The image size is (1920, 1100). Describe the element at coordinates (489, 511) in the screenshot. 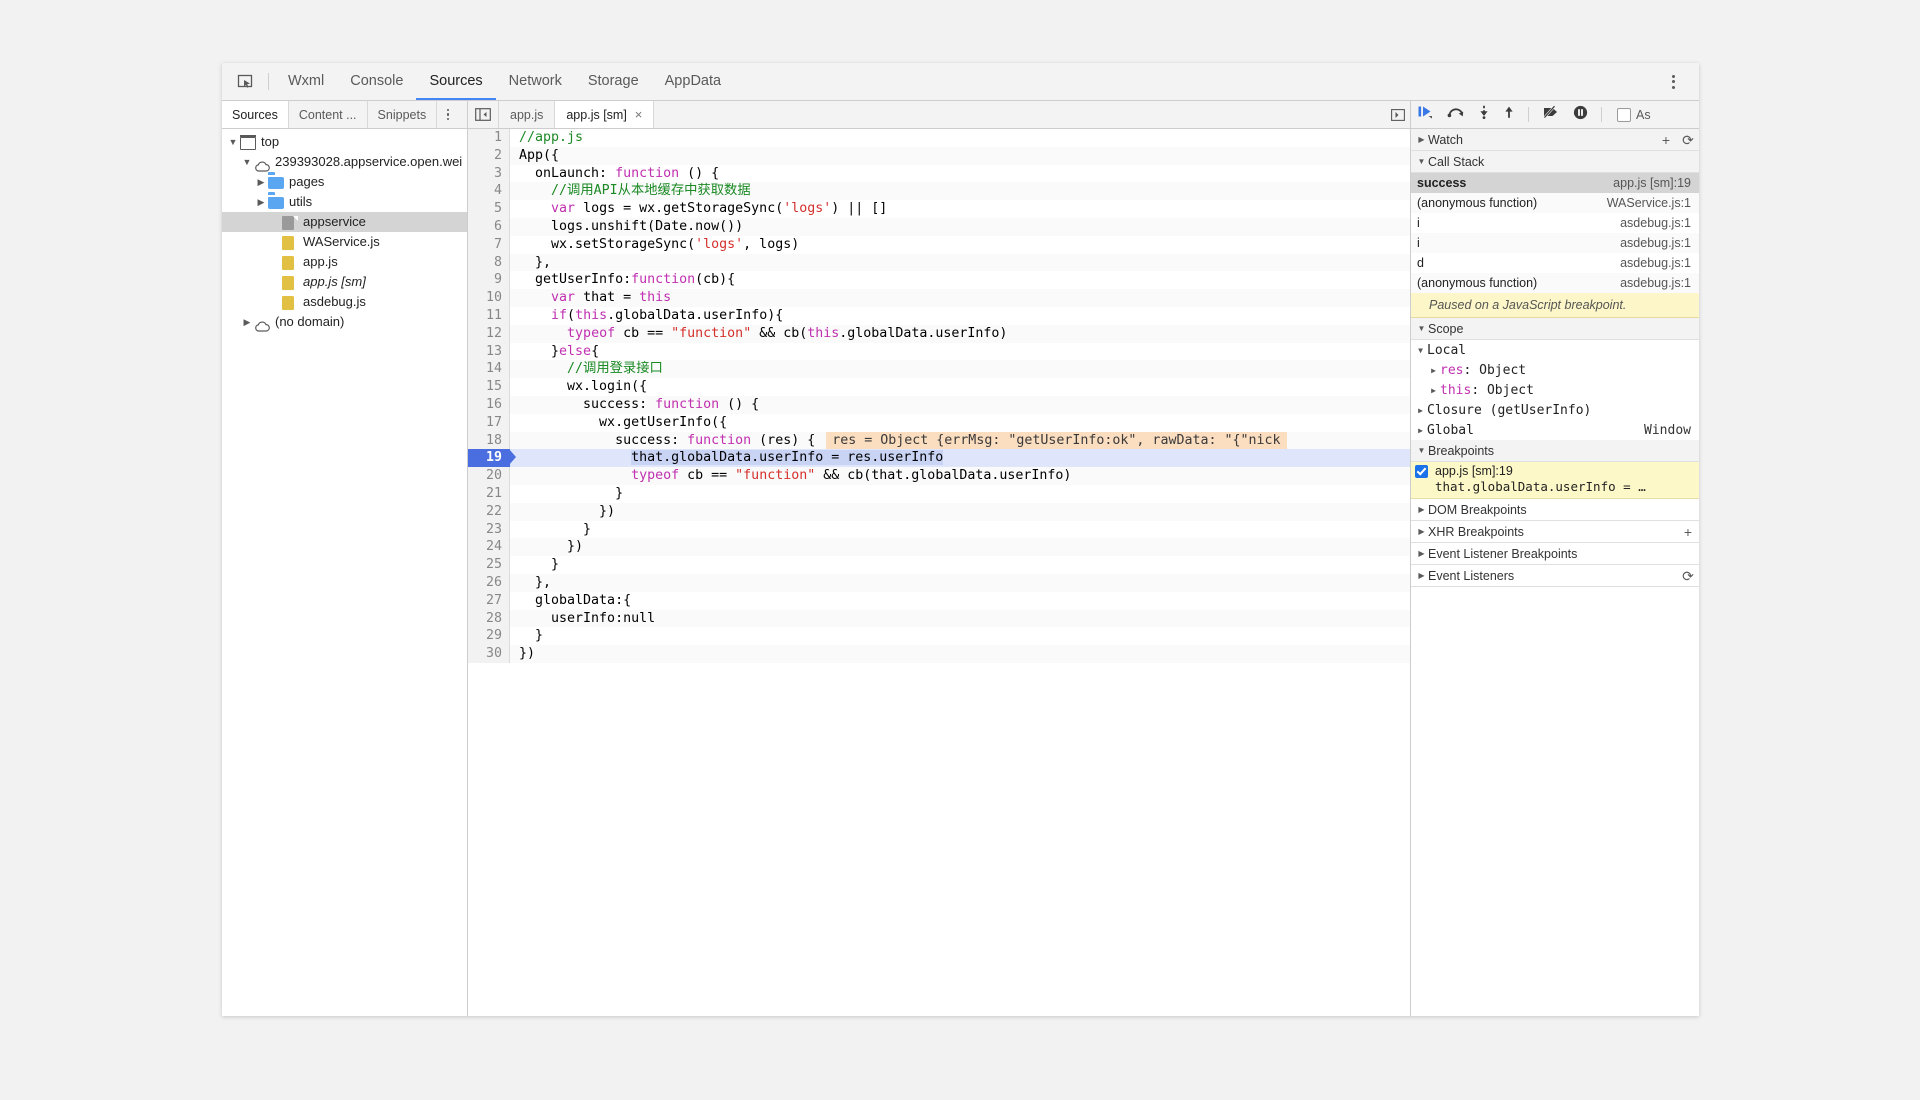

I see `line-number: 22` at that location.